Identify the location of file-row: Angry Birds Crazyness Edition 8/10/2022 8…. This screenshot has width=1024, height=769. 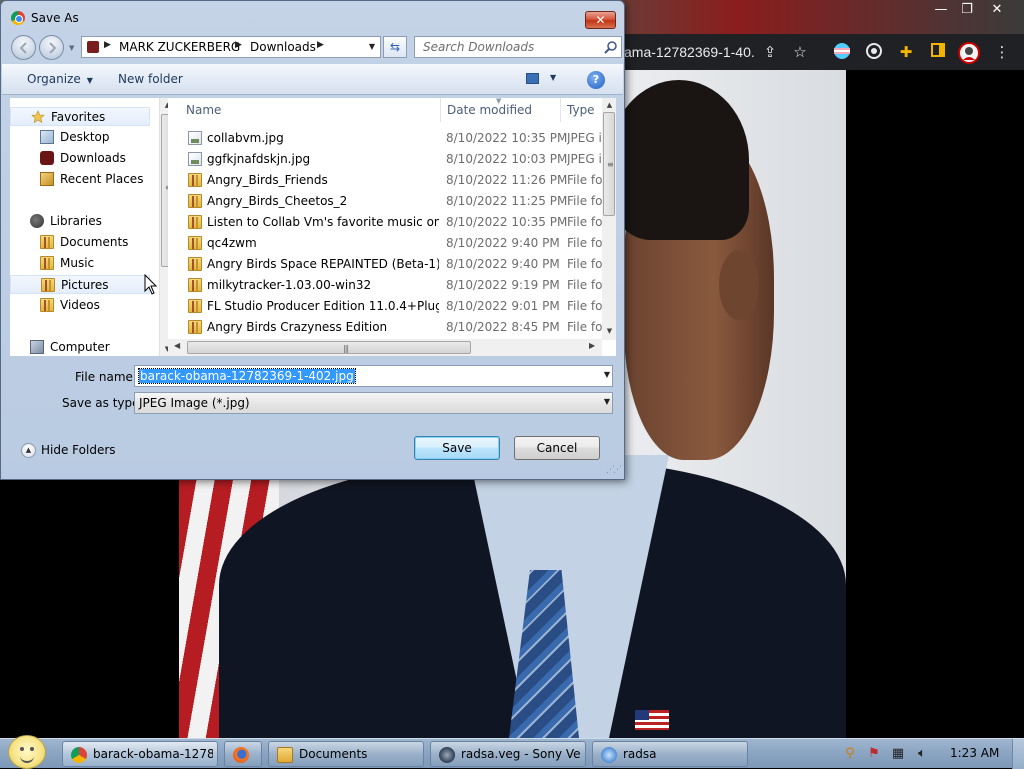
(388, 327).